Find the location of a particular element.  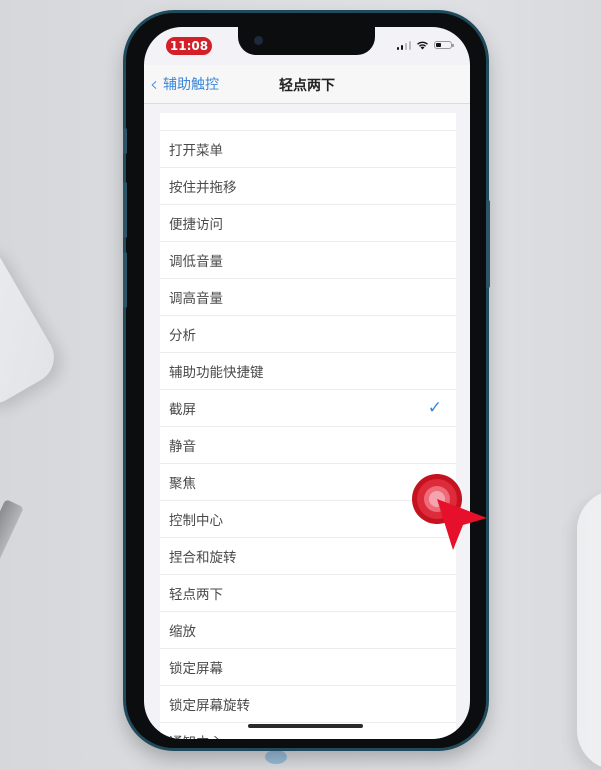

background-object-right is located at coordinates (589, 630).